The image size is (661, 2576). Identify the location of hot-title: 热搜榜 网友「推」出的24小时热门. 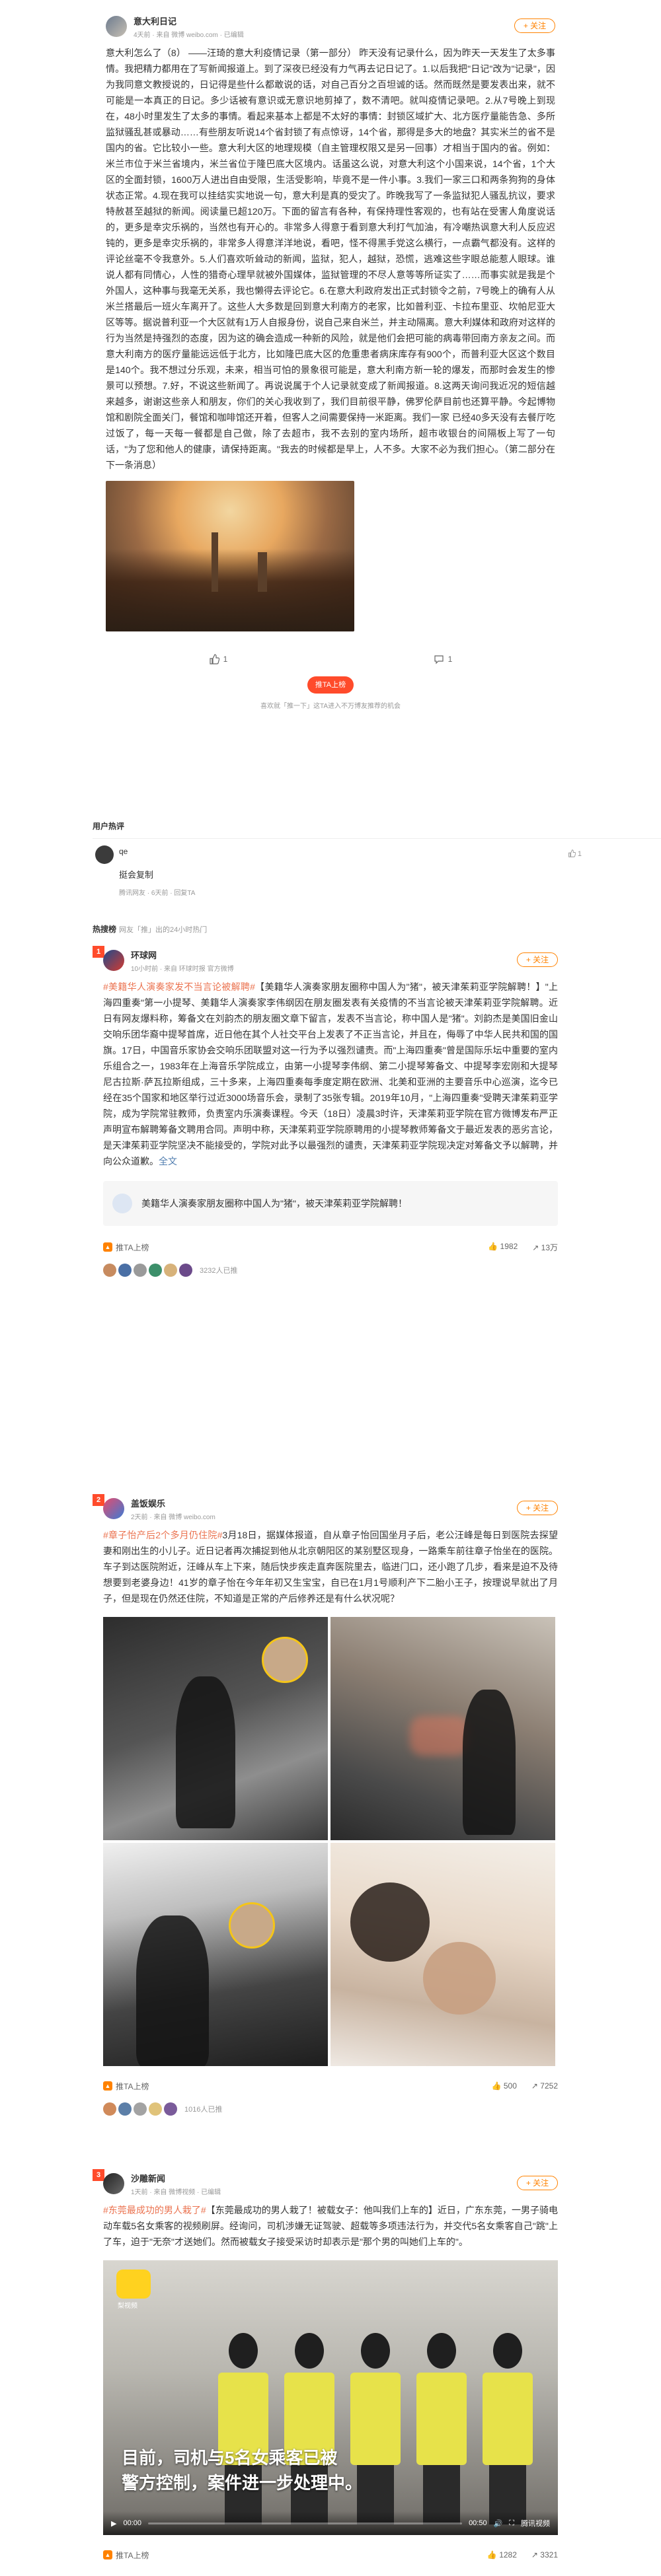
(150, 929).